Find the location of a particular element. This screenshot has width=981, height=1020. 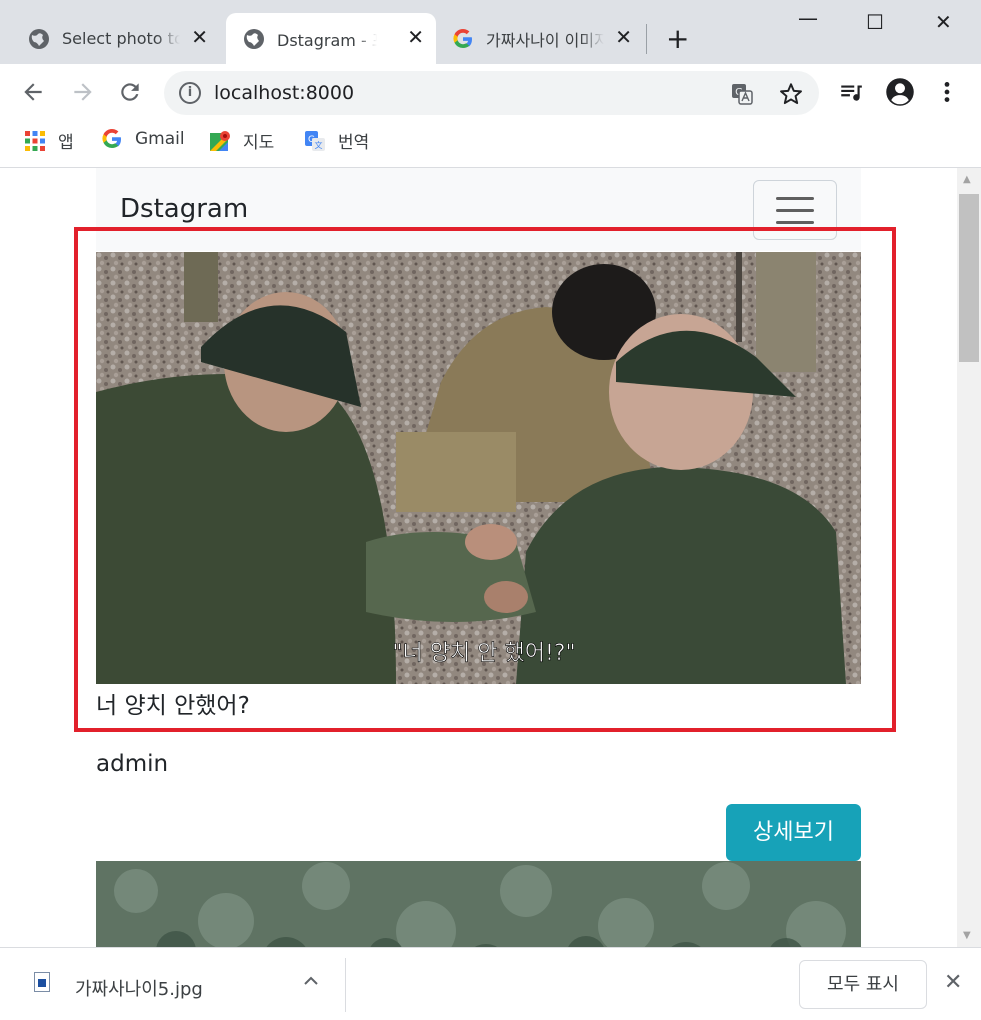

reload-icon is located at coordinates (130, 92).